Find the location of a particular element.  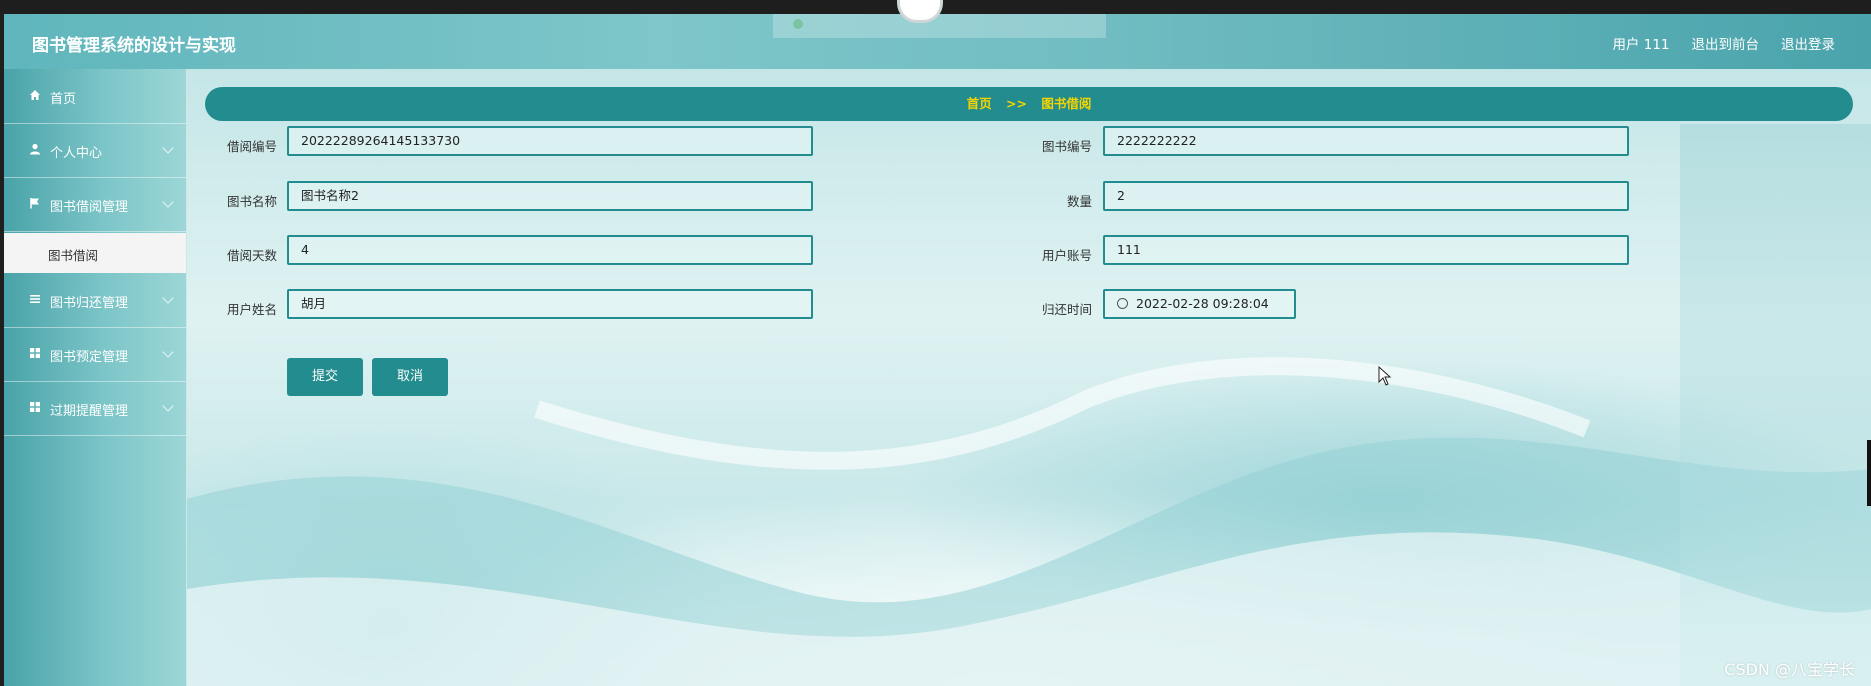

list-icon is located at coordinates (35, 300).